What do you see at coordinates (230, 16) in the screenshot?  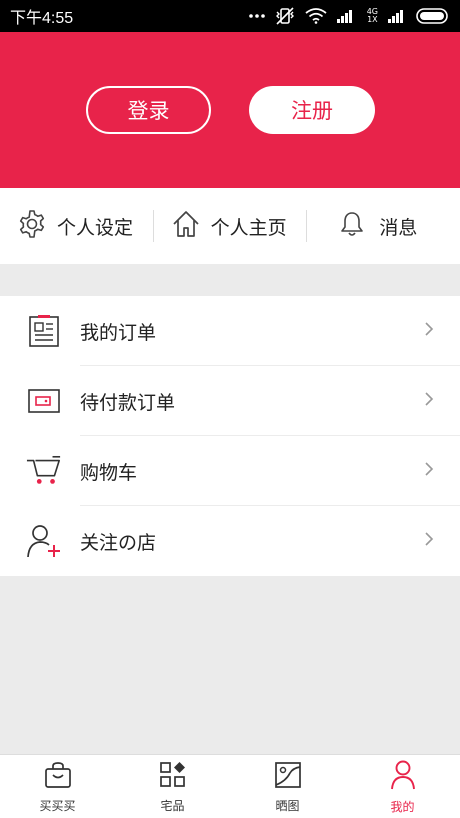 I see `status-bar: 下午4:55 4G 1X` at bounding box center [230, 16].